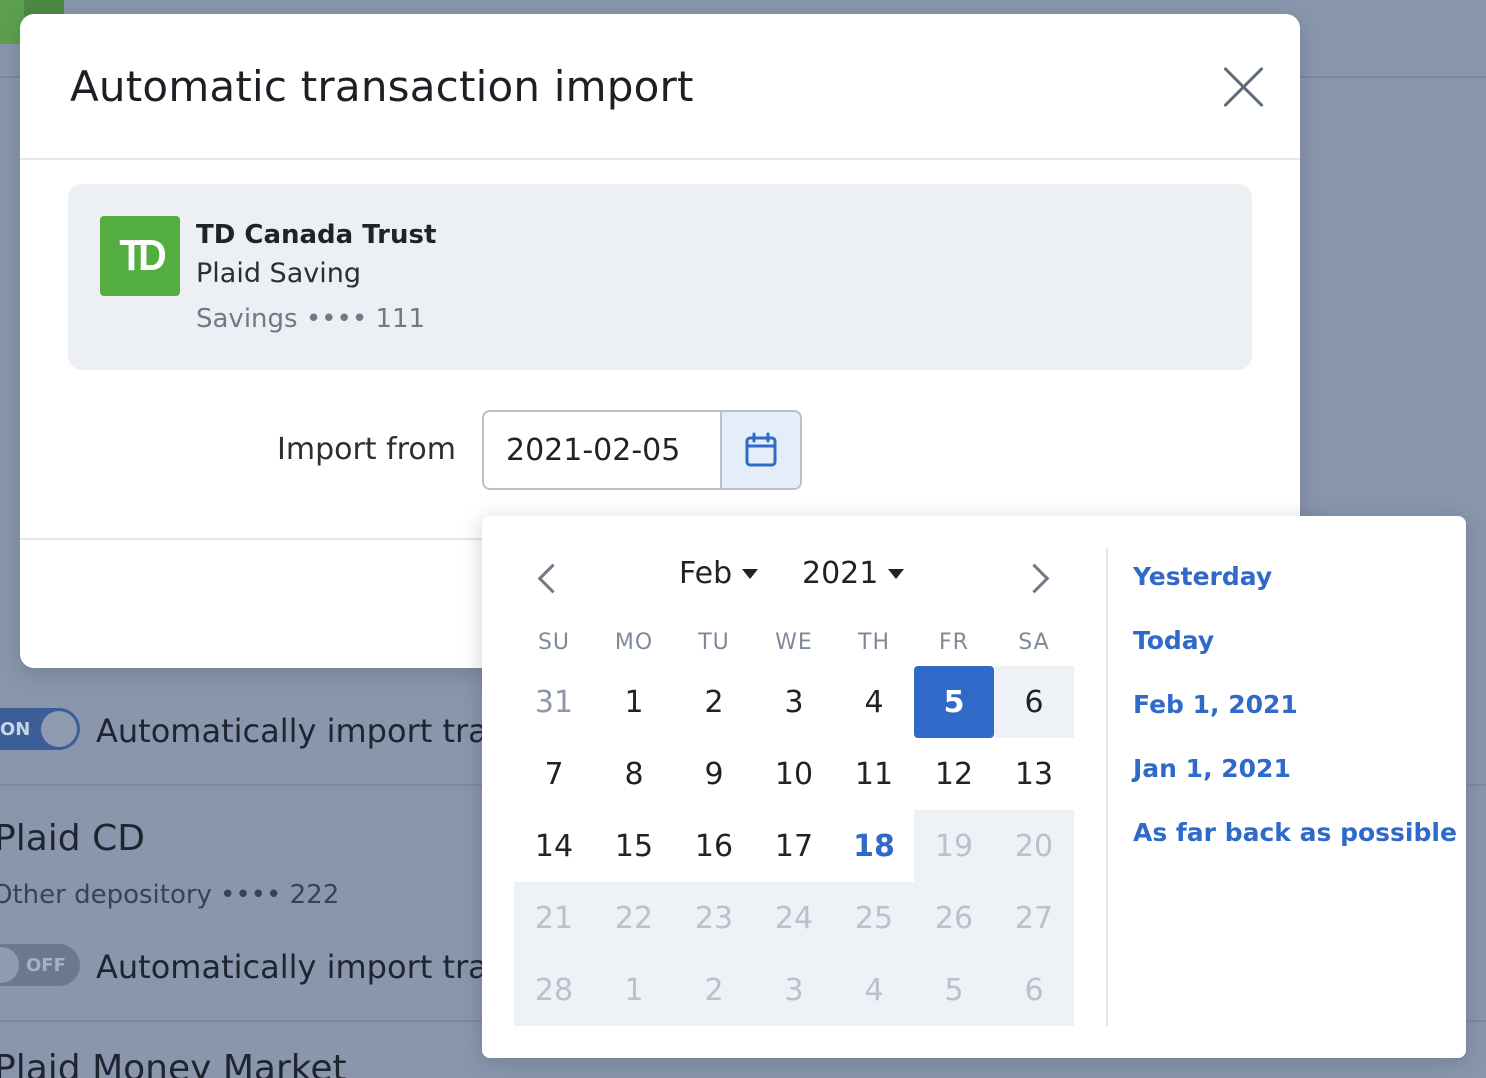  What do you see at coordinates (280, 895) in the screenshot?
I see `bg-account-mask: •••• 222` at bounding box center [280, 895].